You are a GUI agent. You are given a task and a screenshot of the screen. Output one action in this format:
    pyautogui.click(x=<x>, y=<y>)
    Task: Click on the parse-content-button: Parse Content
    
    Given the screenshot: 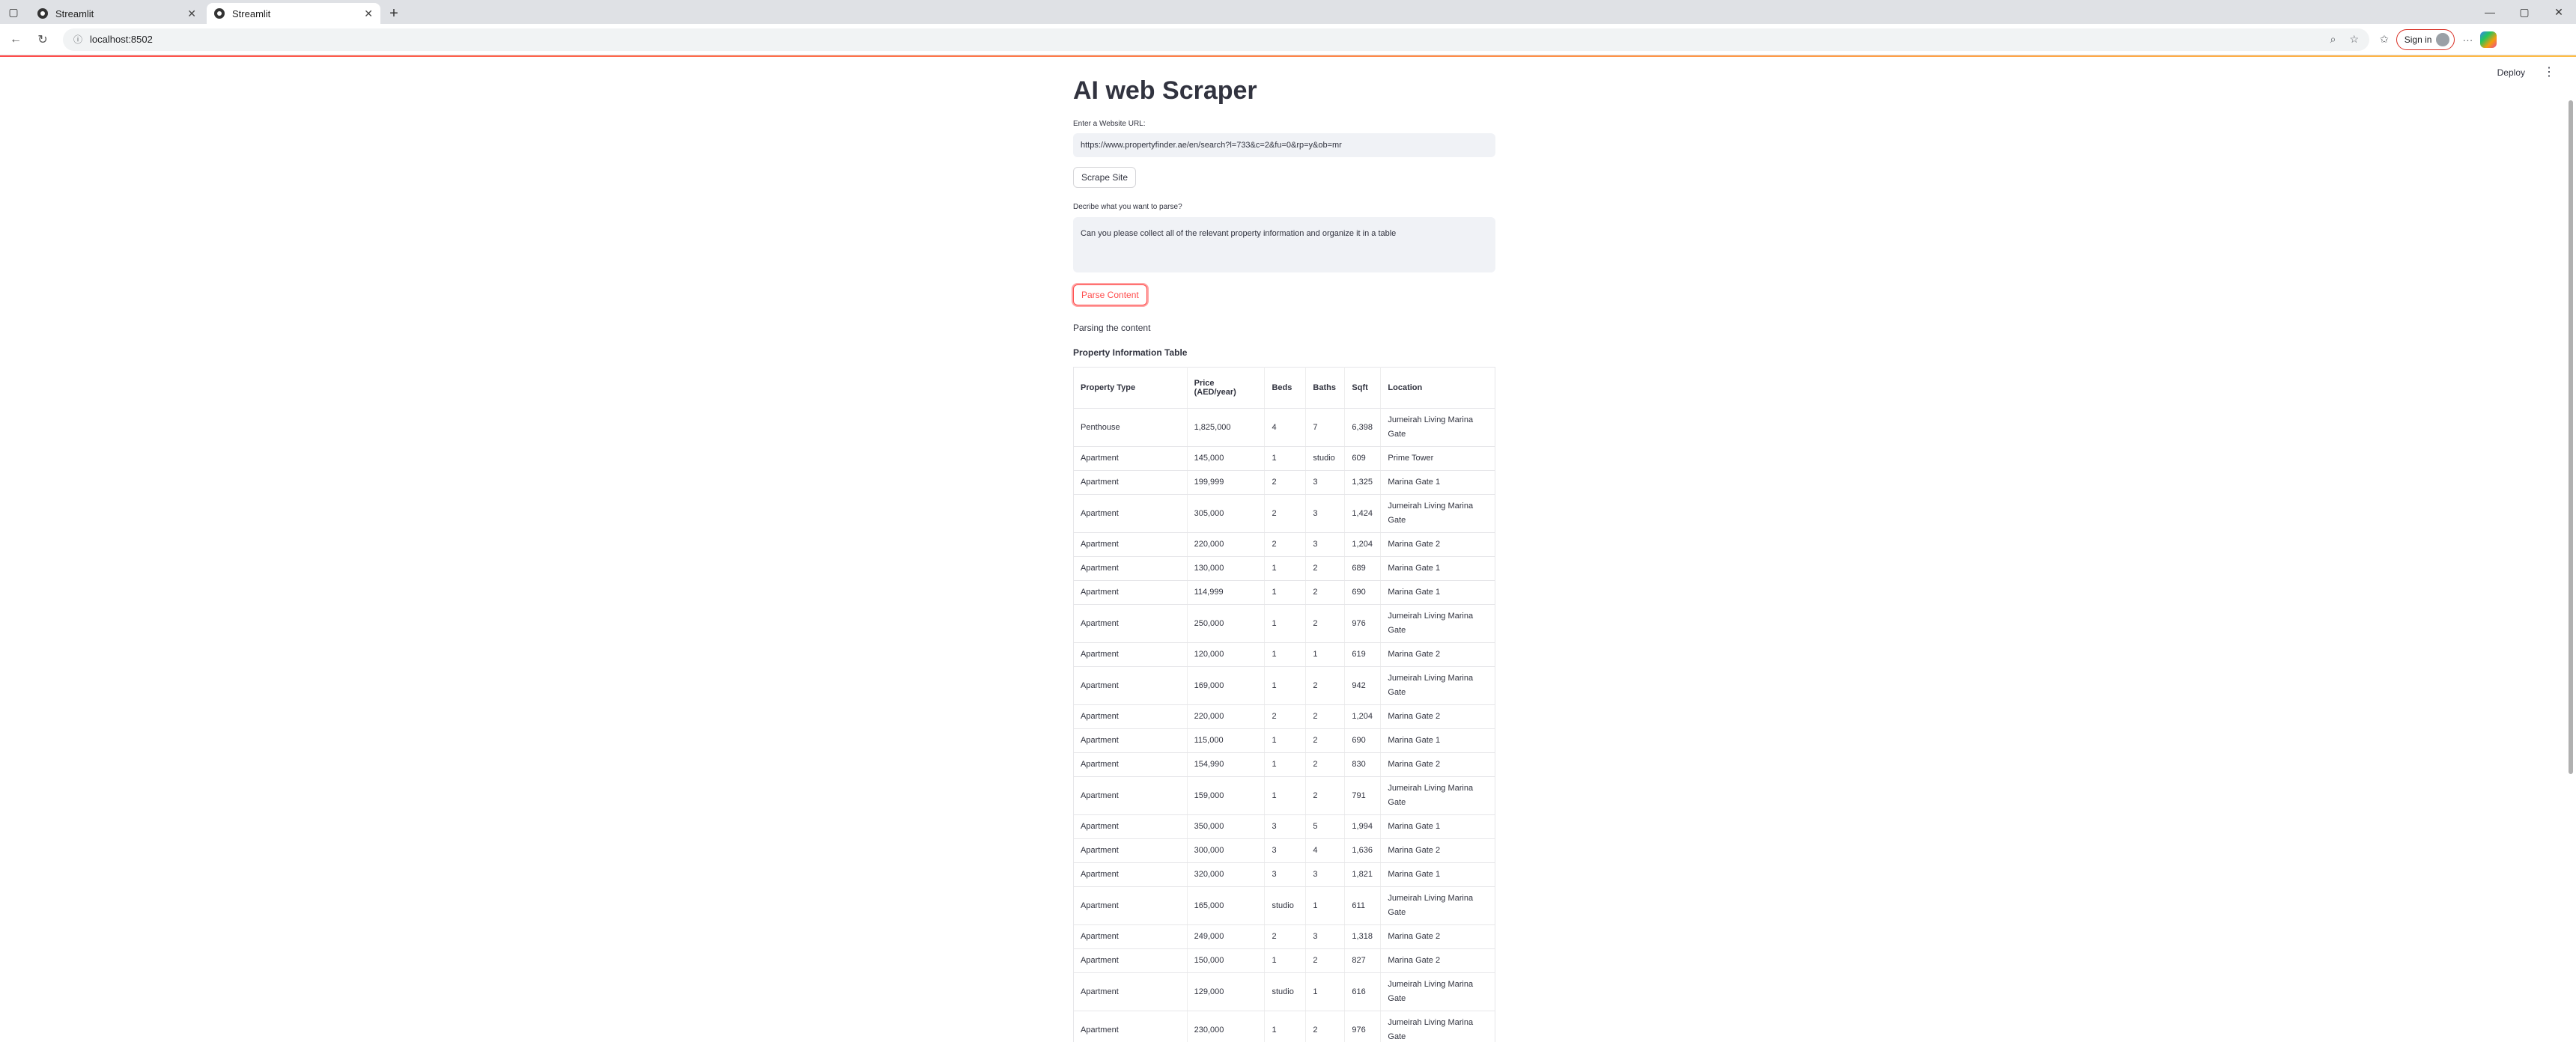 What is the action you would take?
    pyautogui.click(x=1110, y=294)
    